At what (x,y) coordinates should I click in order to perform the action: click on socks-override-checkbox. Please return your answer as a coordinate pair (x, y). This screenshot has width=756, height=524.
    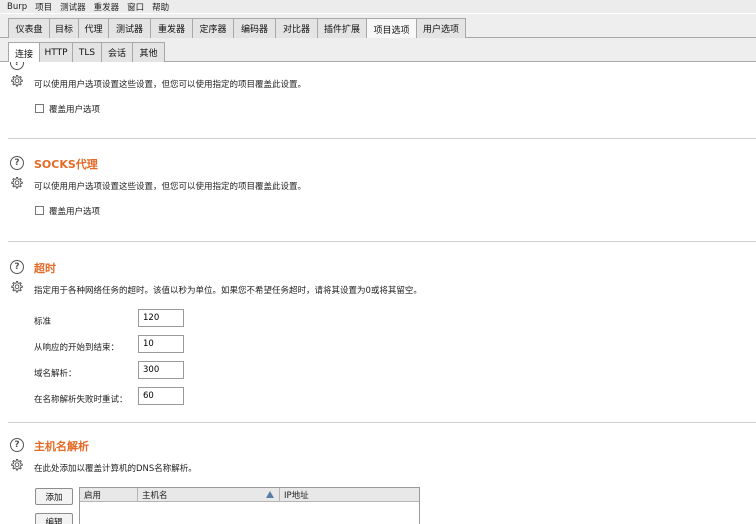
    Looking at the image, I should click on (39, 210).